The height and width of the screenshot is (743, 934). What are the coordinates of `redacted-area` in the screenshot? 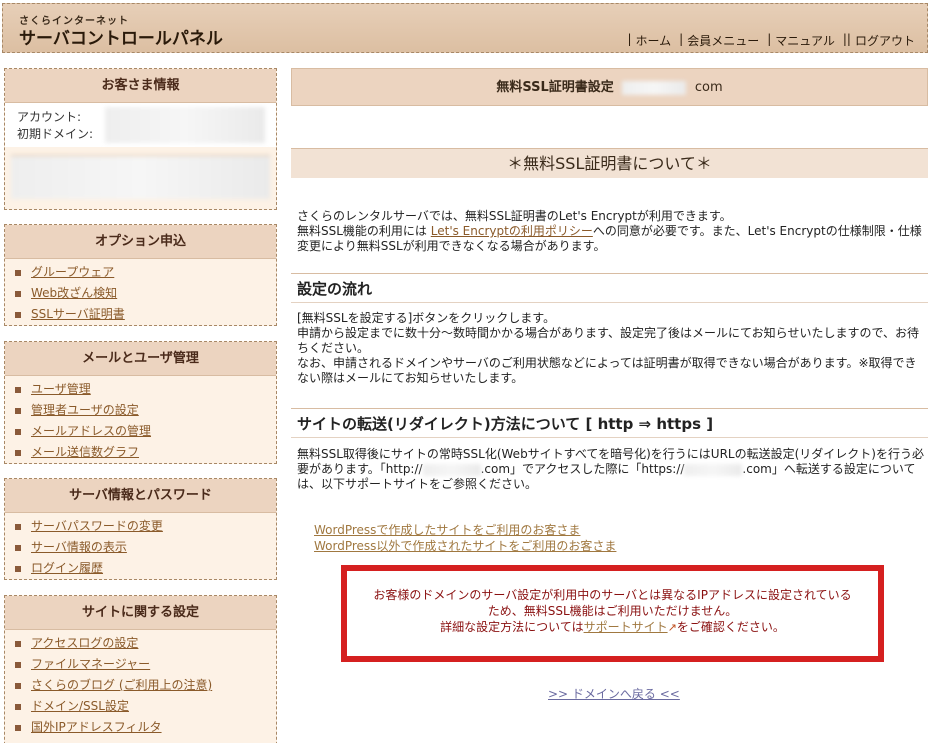 It's located at (140, 177).